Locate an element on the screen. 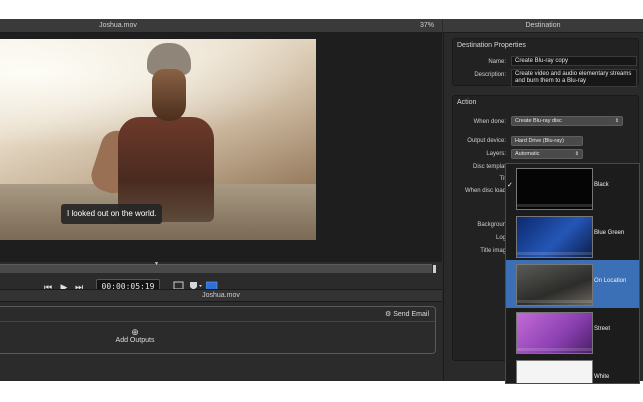 This screenshot has width=643, height=402. theme-item-street: Street is located at coordinates (572, 332).